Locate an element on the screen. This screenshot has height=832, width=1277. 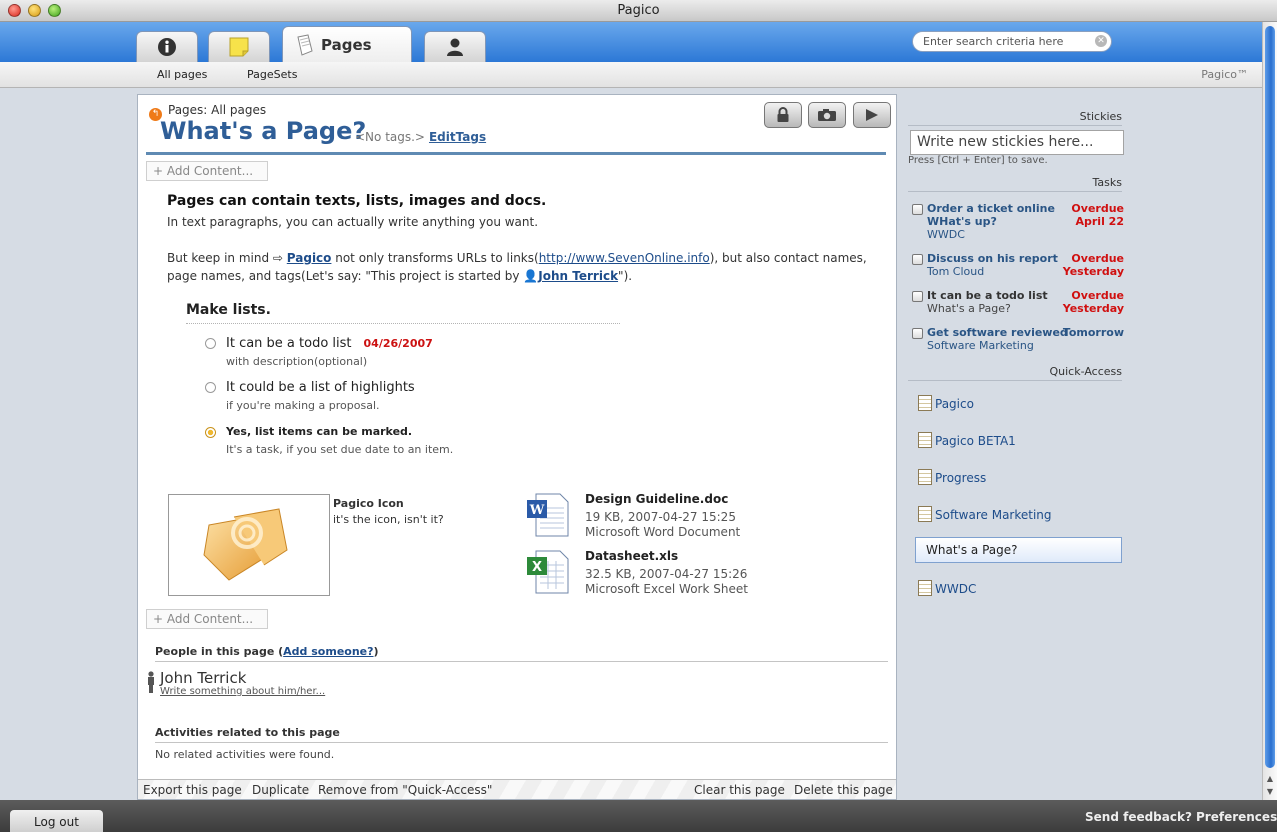
quick-access-item: Pagico is located at coordinates (946, 403).